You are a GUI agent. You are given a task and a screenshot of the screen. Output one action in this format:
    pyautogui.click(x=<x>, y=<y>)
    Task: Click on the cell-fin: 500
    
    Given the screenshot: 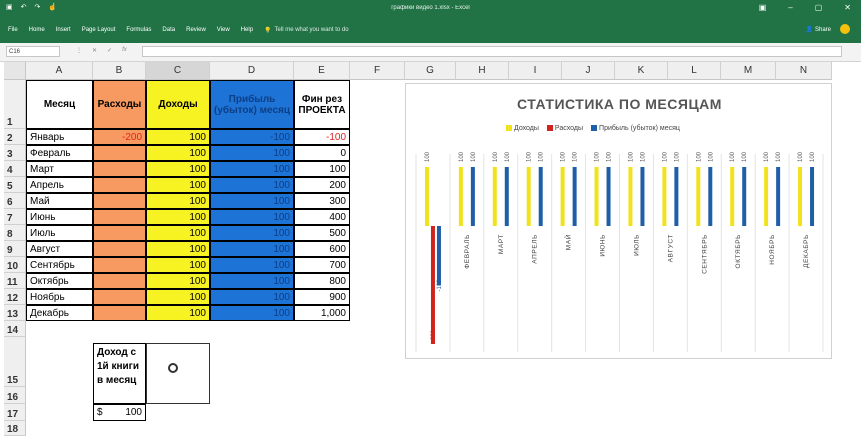 What is the action you would take?
    pyautogui.click(x=322, y=233)
    